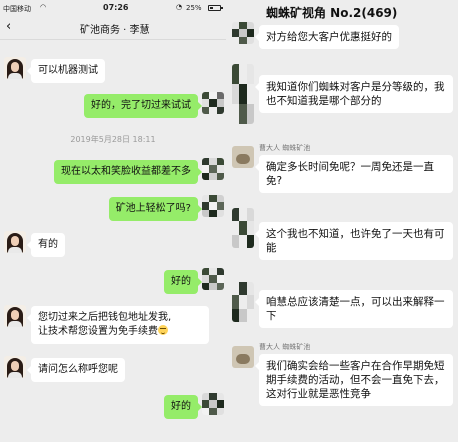  I want to click on group-chat-title: 蜘蛛矿视角 No.2(469), so click(332, 13).